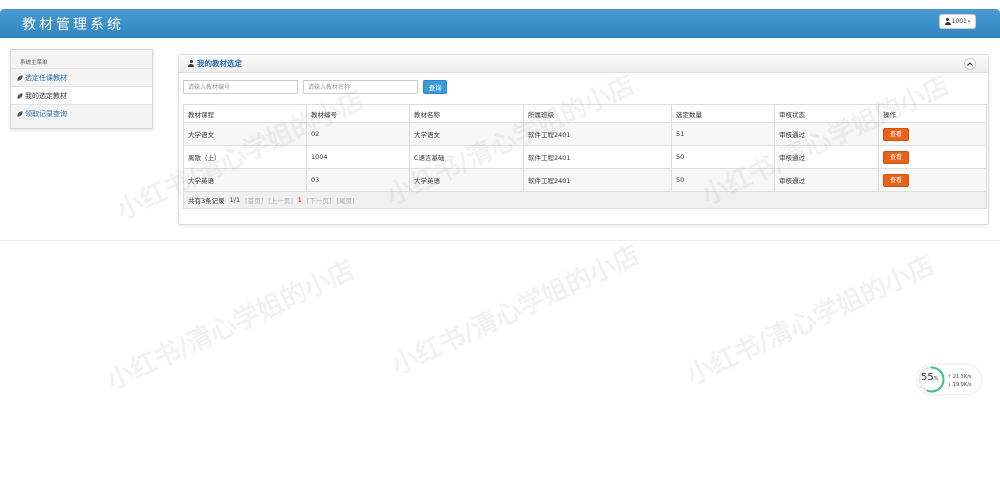  I want to click on panel-title: 我的教材选定, so click(219, 63).